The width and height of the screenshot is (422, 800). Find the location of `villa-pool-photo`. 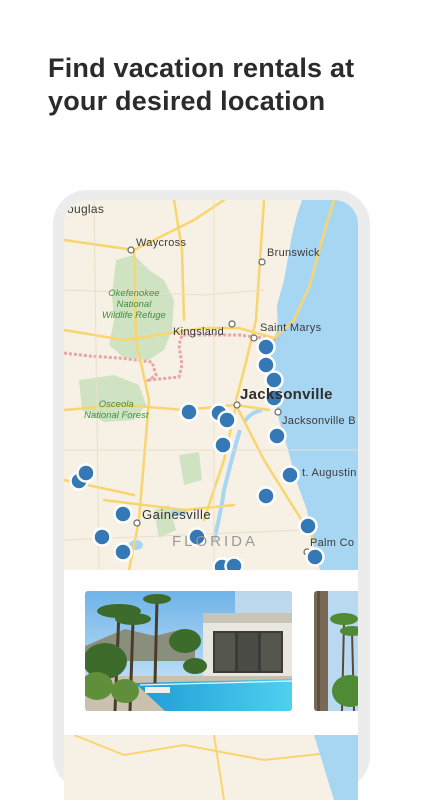

villa-pool-photo is located at coordinates (188, 651).